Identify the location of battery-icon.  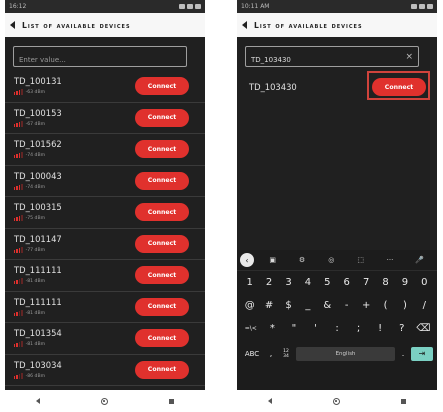
(430, 6).